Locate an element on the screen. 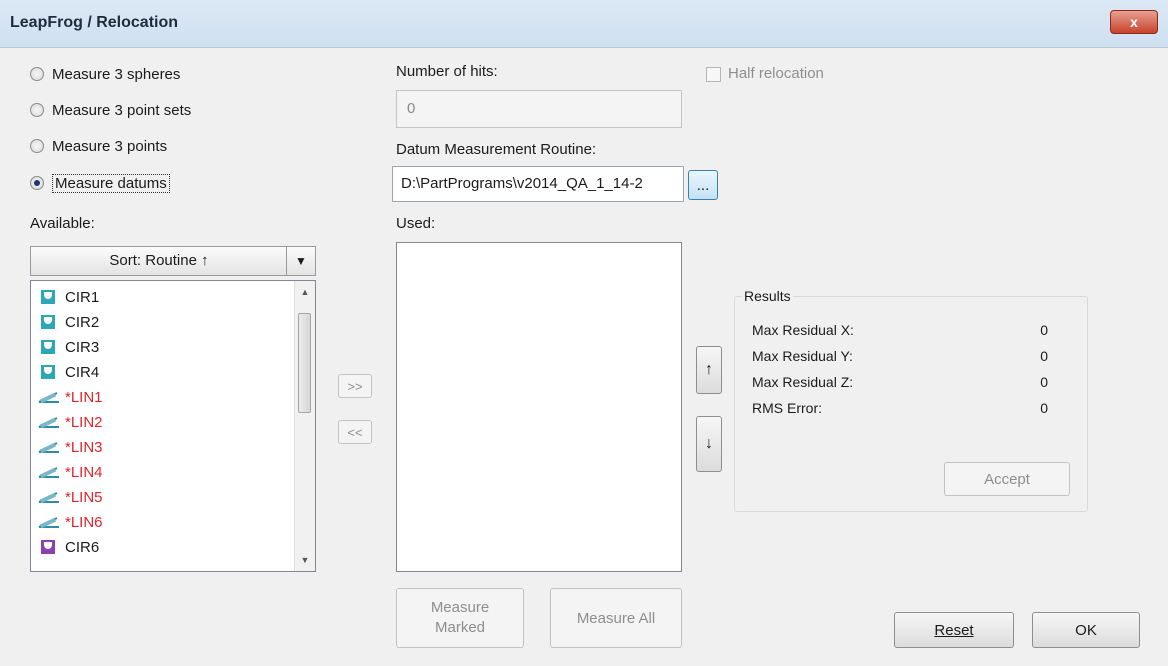 This screenshot has width=1168, height=666. measure-all-label: Measure All is located at coordinates (616, 618).